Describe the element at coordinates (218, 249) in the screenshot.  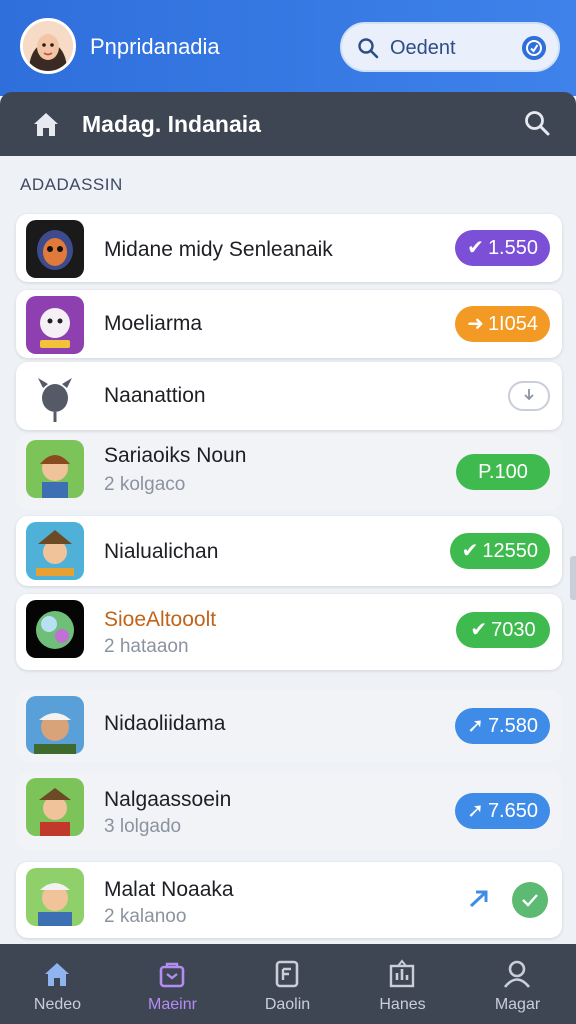
I see `item-name: Midane midy Senleanaik` at that location.